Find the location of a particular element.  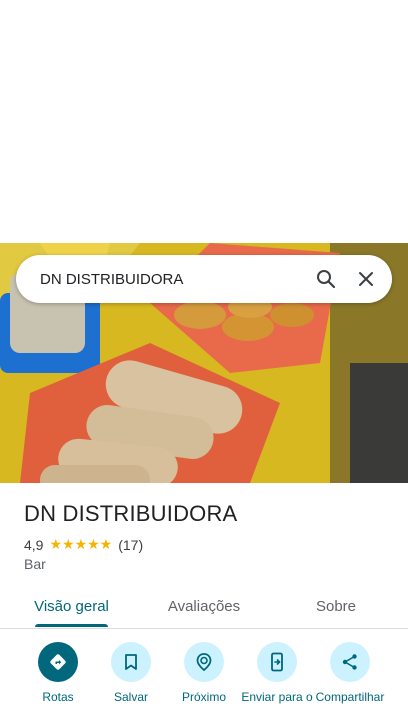

rating-value: 4,9 is located at coordinates (34, 544).